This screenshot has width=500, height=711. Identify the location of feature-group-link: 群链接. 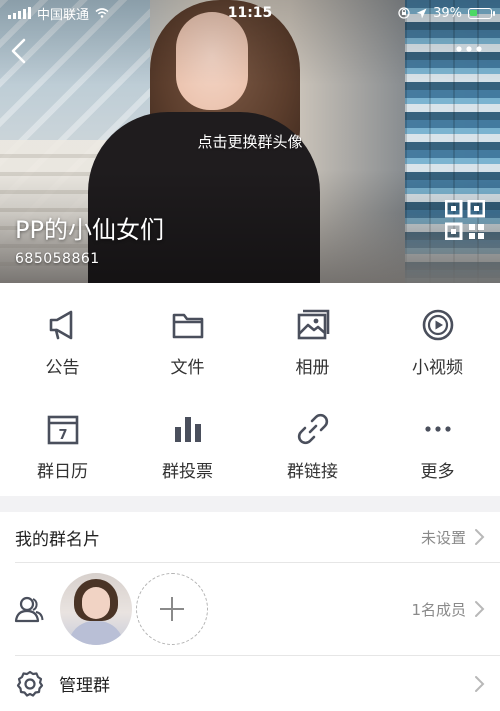
(312, 439).